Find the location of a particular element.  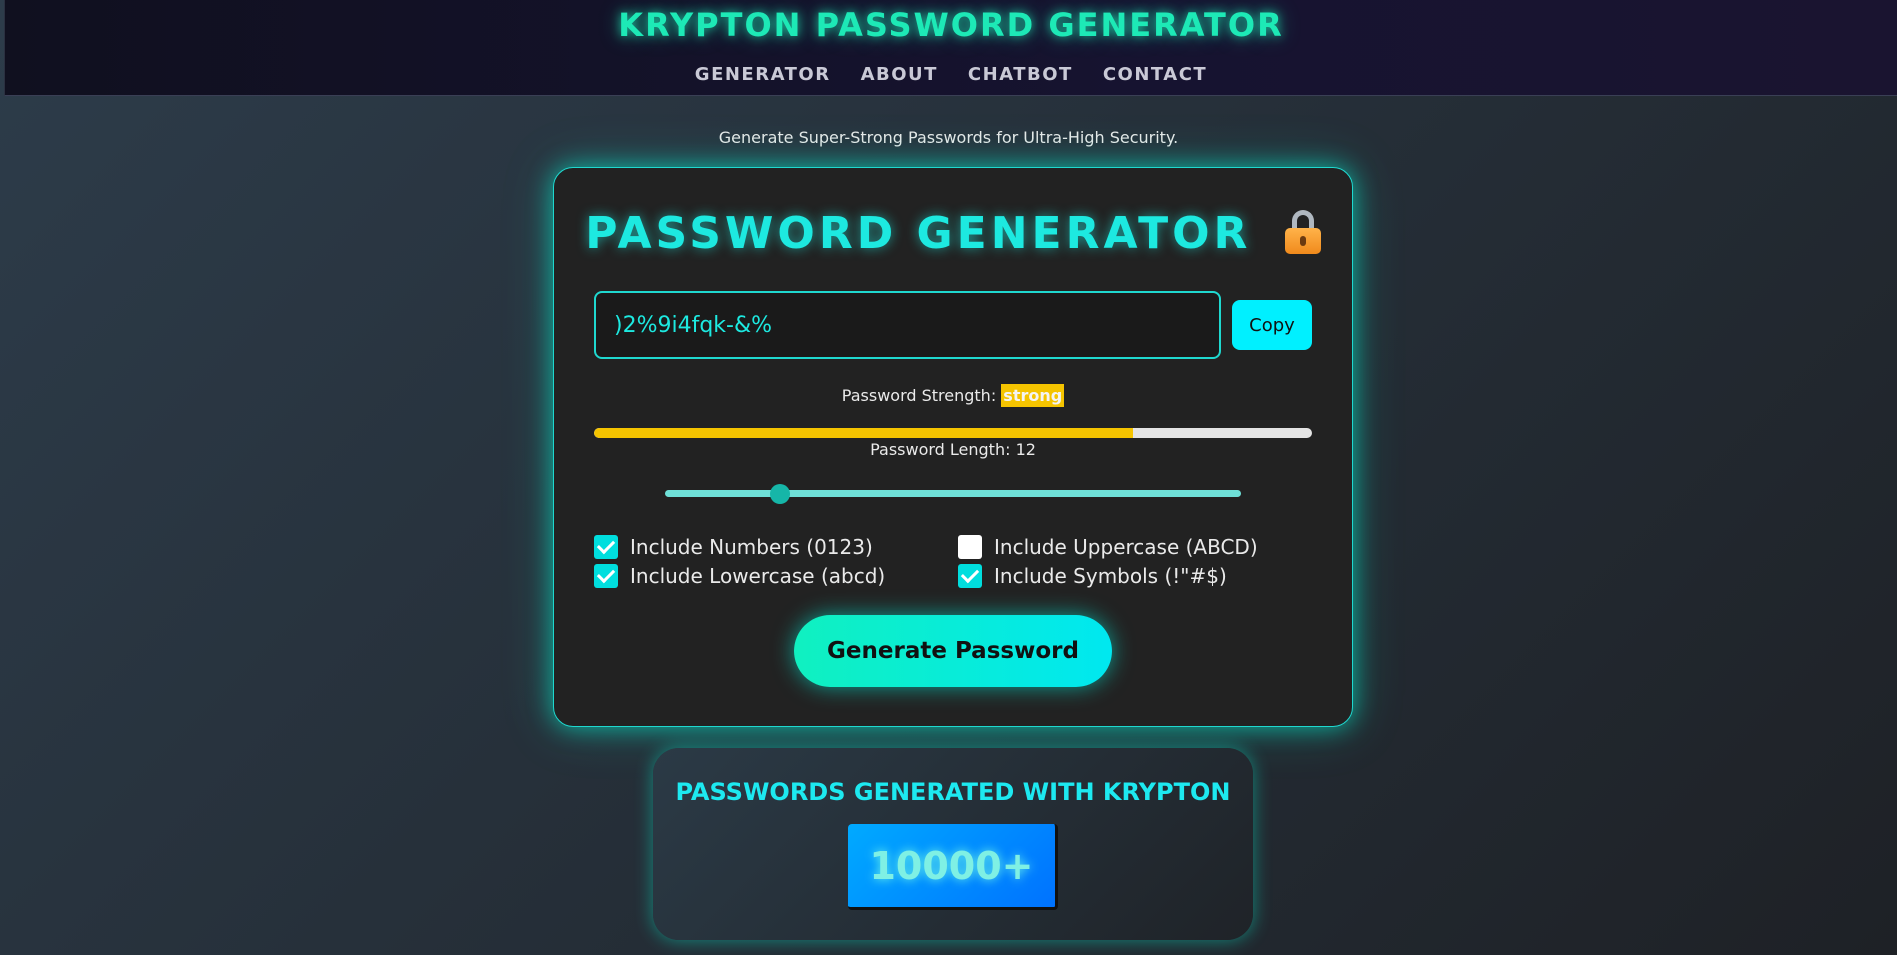

generator-title-row: PASSWORD GENERATOR is located at coordinates (953, 233).